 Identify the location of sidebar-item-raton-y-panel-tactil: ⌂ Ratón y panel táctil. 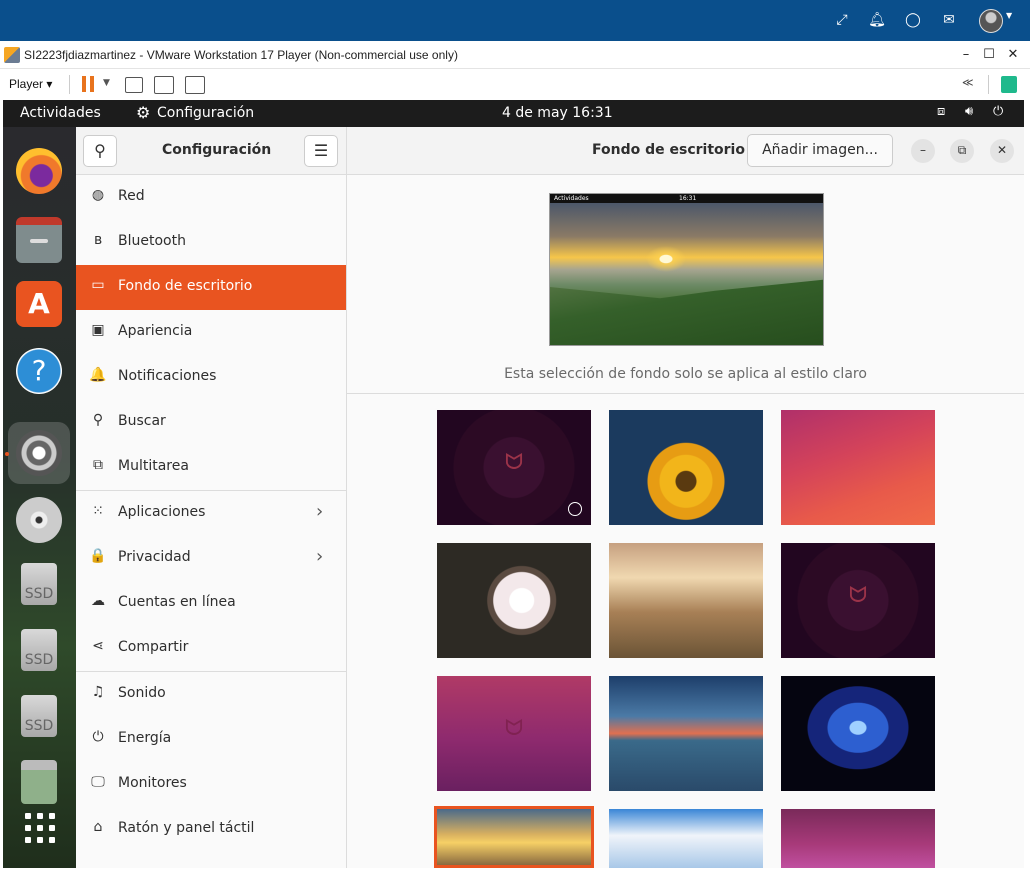
(211, 829).